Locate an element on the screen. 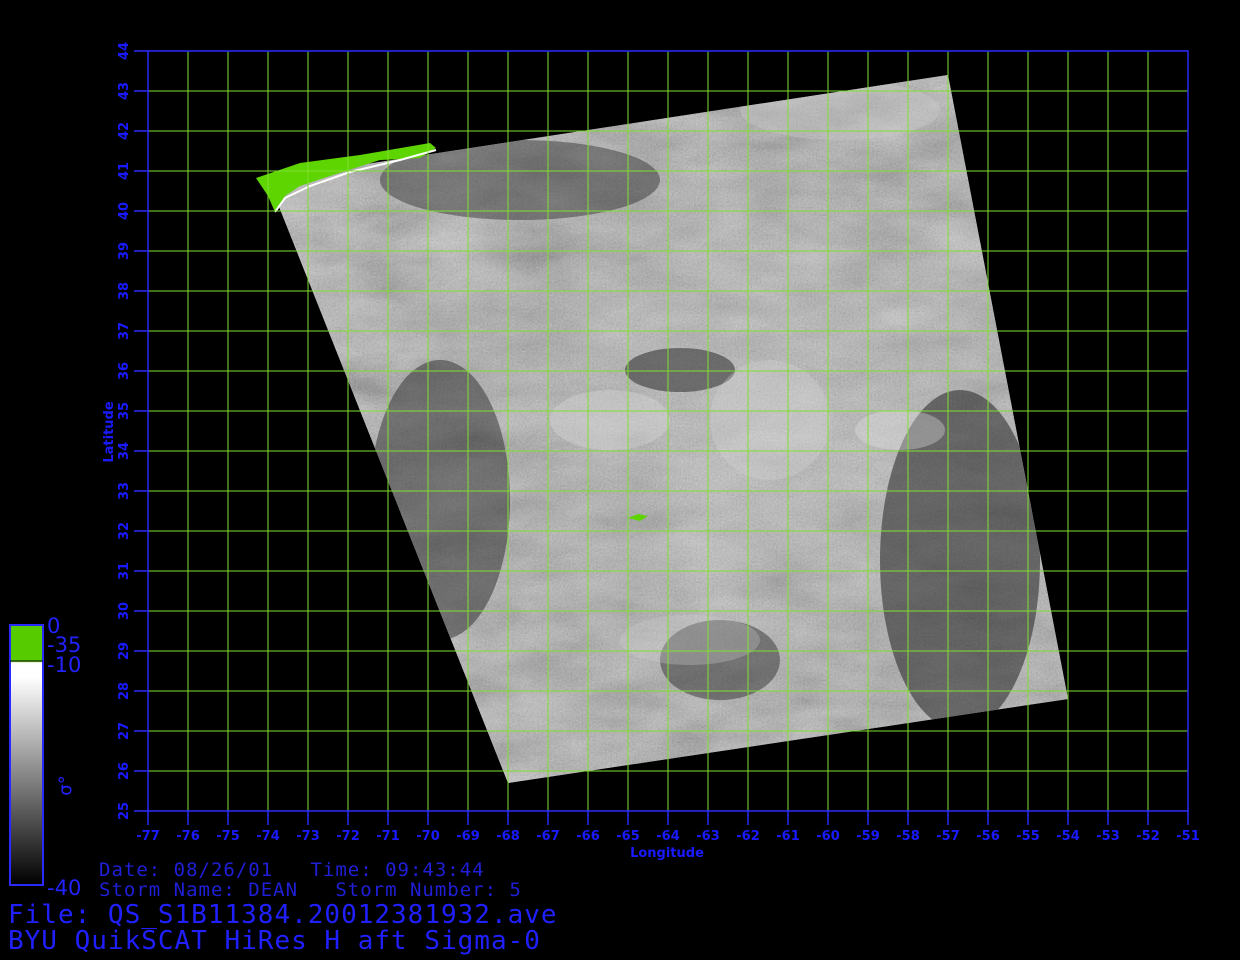 Image resolution: width=1240 pixels, height=960 pixels. x-tick-label: -55 is located at coordinates (1028, 836).